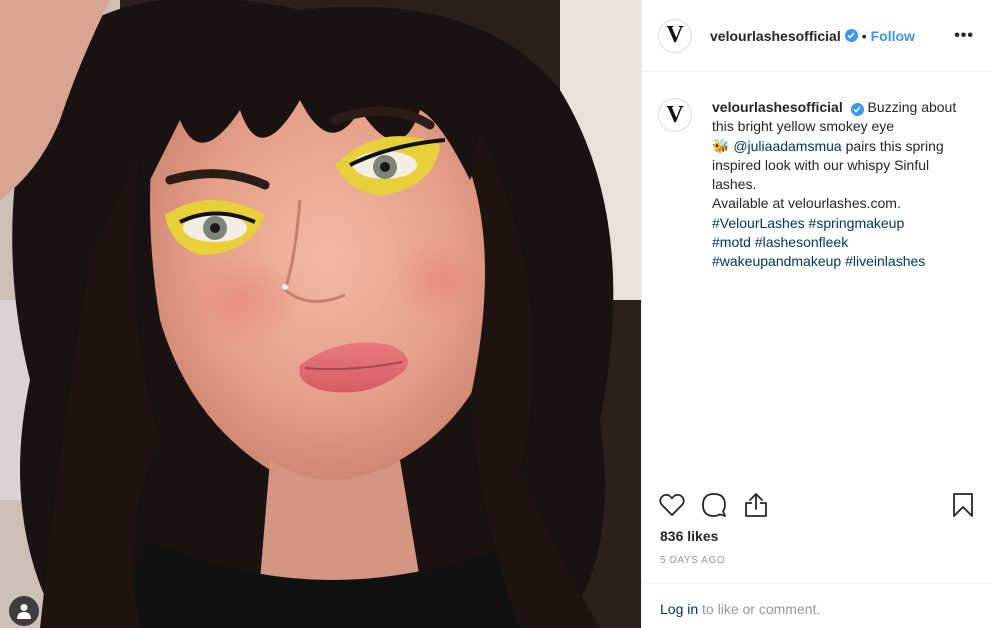 The height and width of the screenshot is (628, 992). Describe the element at coordinates (885, 261) in the screenshot. I see `hashtag-link: #liveinlashes` at that location.